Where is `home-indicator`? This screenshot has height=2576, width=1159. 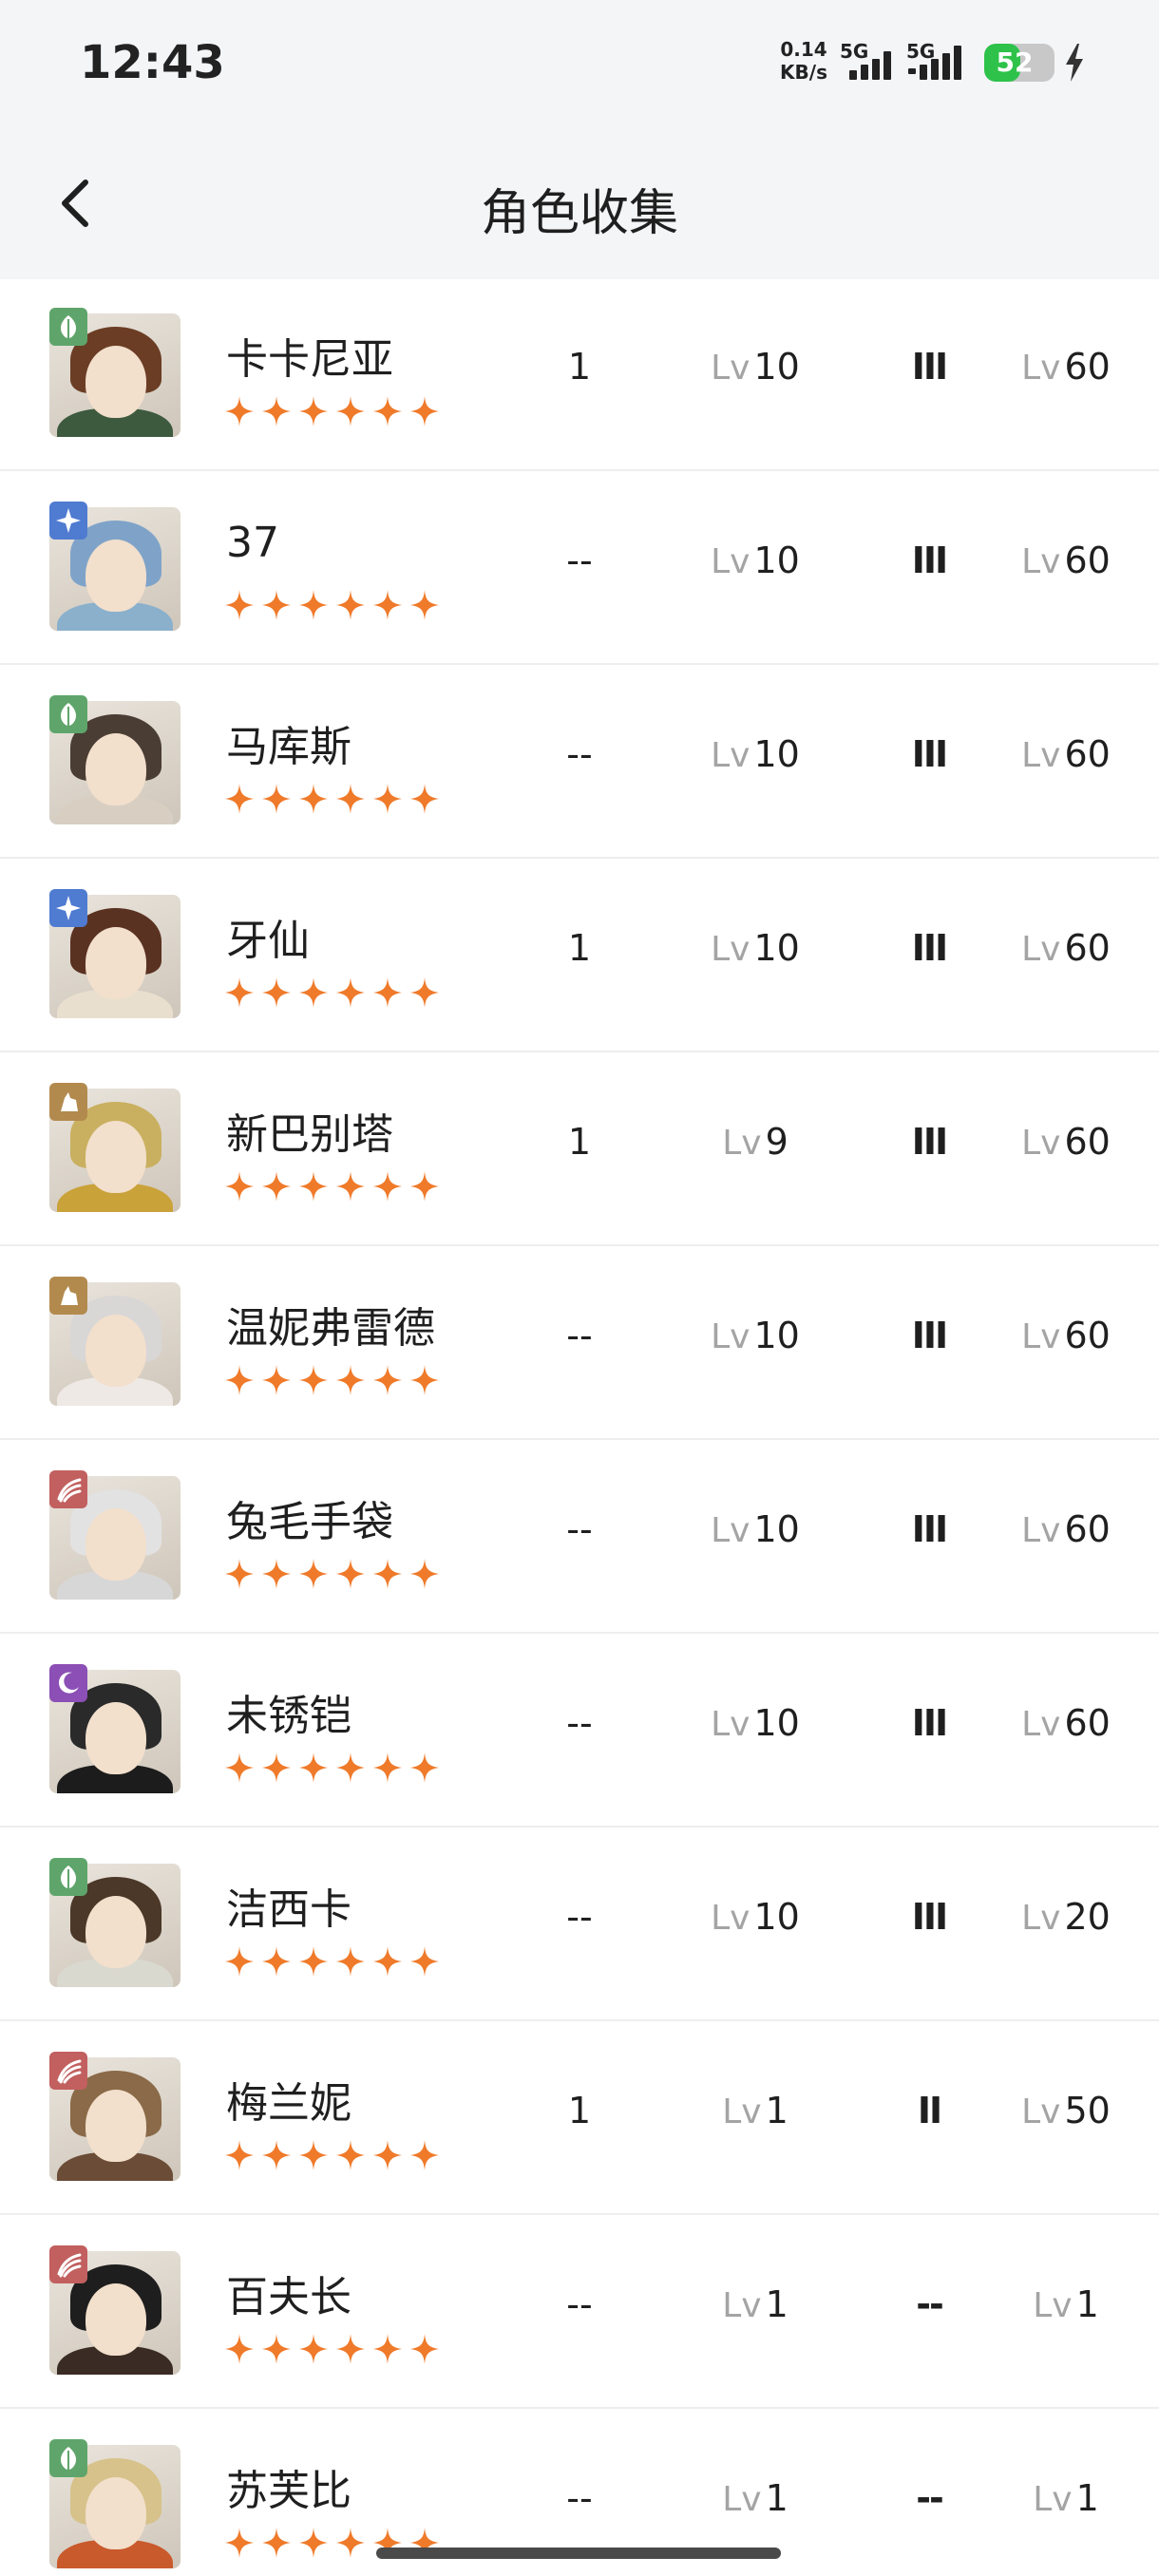
home-indicator is located at coordinates (578, 2553).